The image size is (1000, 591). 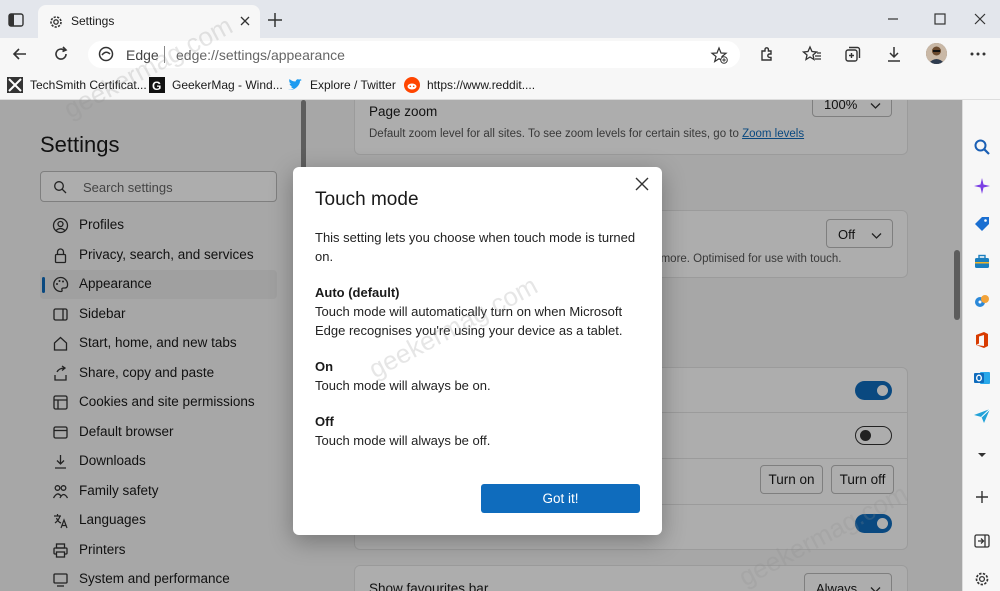 I want to click on downloads-icon, so click(x=894, y=54).